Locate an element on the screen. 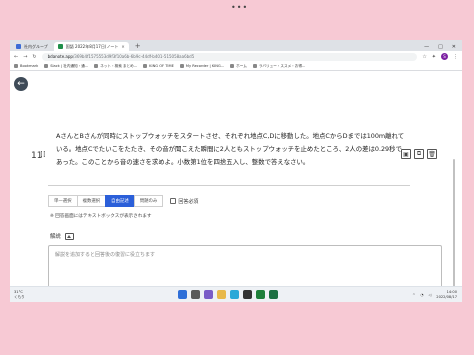 Image resolution: width=474 pixels, height=355 pixels. bookmark-item: ホーム is located at coordinates (238, 66).